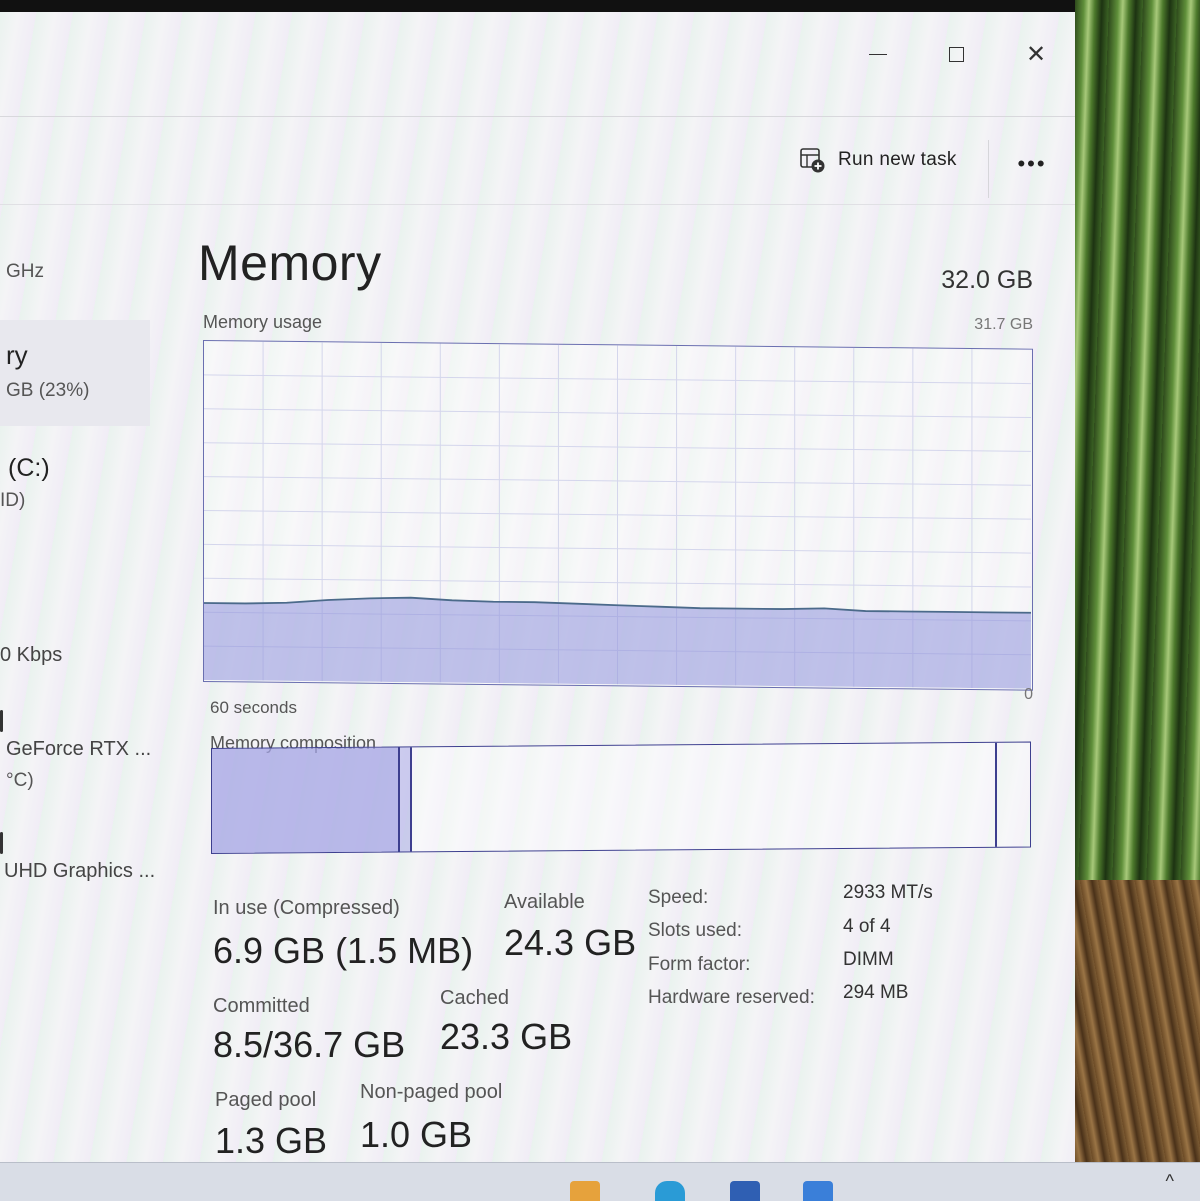 This screenshot has height=1201, width=1200. I want to click on sidebar-item-cpu-detail: GHz, so click(25, 271).